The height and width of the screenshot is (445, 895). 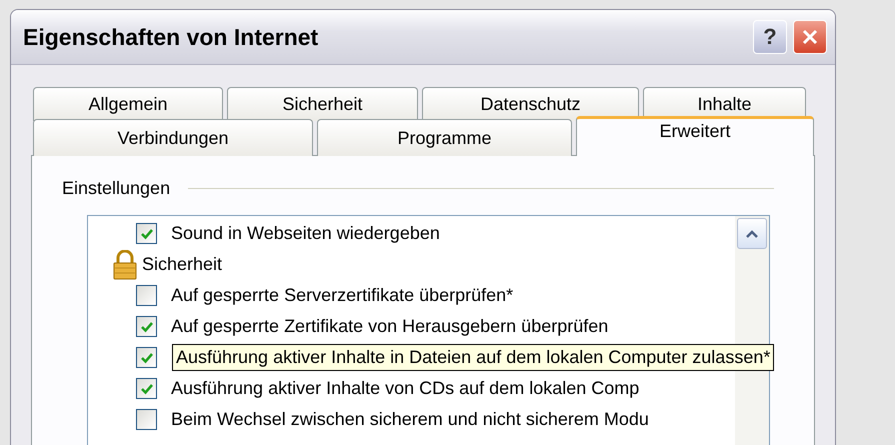 What do you see at coordinates (182, 264) in the screenshot?
I see `category-label: Sicherheit` at bounding box center [182, 264].